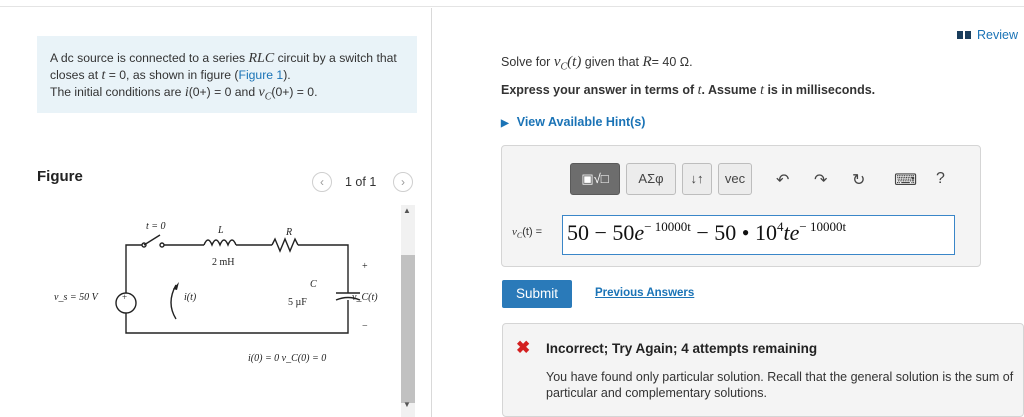 The image size is (1024, 417). Describe the element at coordinates (77, 297) in the screenshot. I see `source-label: v_s = 50 V` at that location.